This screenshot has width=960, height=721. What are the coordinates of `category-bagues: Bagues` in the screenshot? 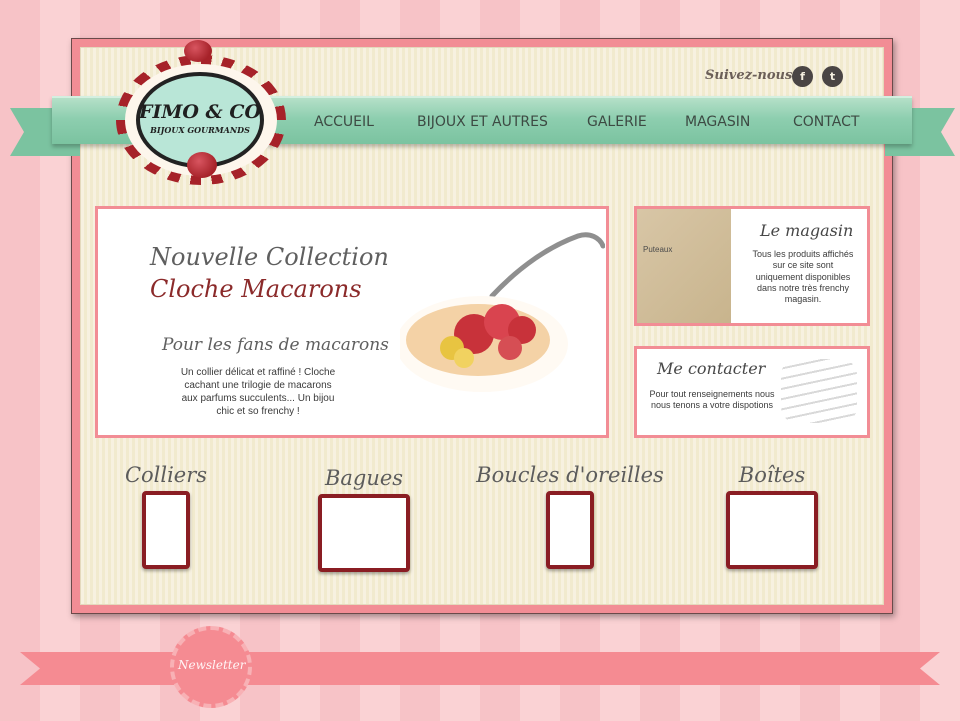 It's located at (364, 519).